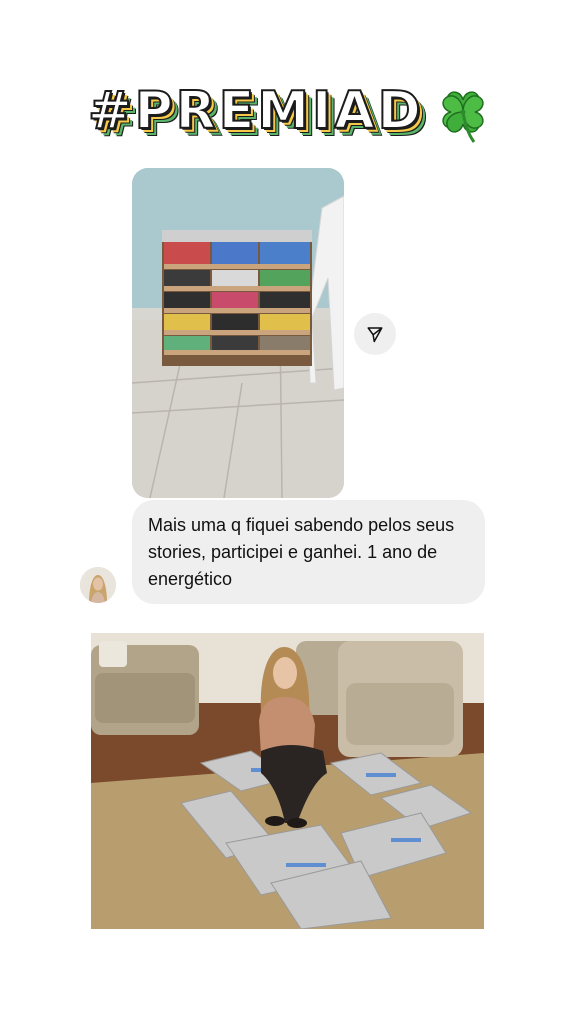 The height and width of the screenshot is (1024, 576). I want to click on user-avatar-icon, so click(98, 585).